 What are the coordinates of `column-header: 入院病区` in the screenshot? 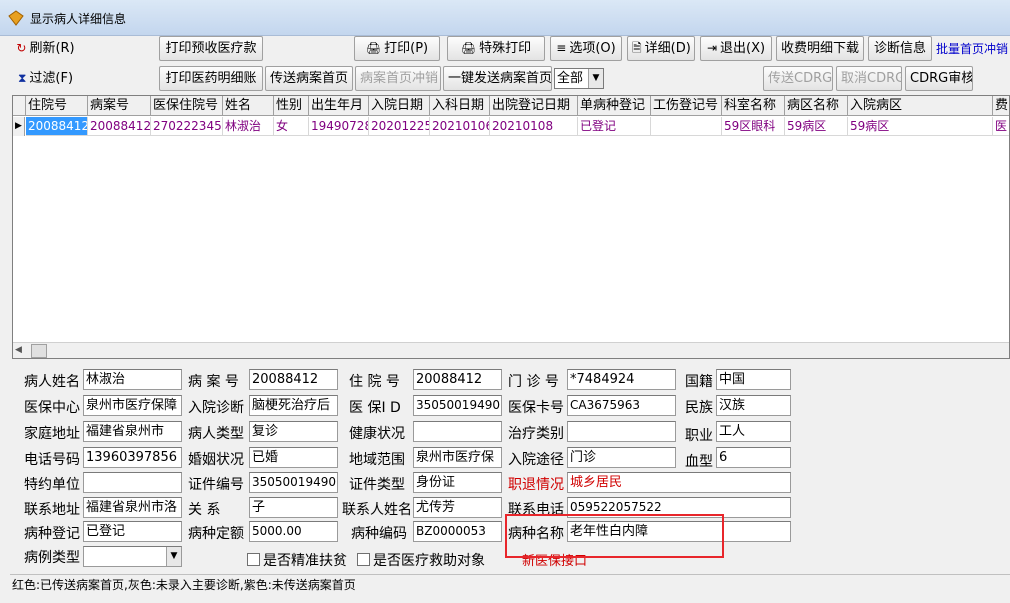 It's located at (920, 106).